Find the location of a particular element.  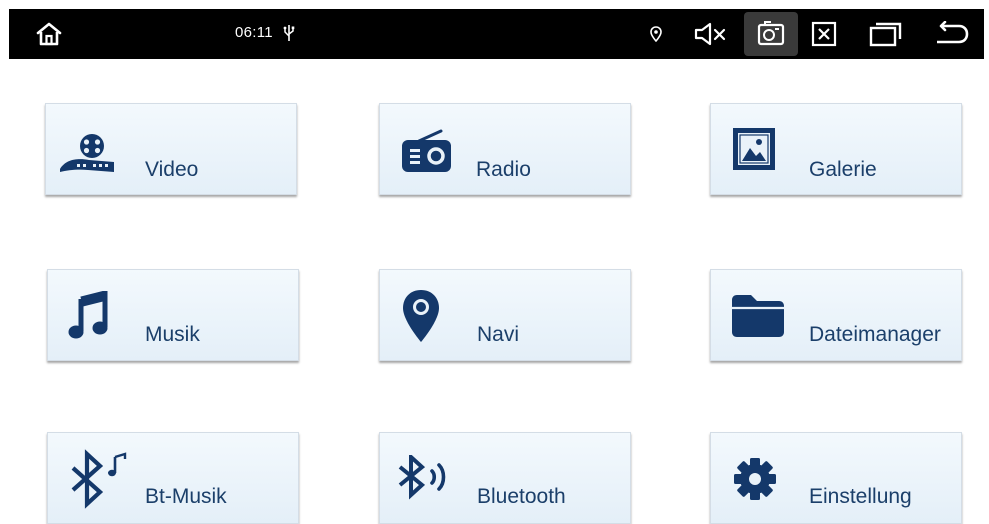

gear-icon is located at coordinates (755, 481).